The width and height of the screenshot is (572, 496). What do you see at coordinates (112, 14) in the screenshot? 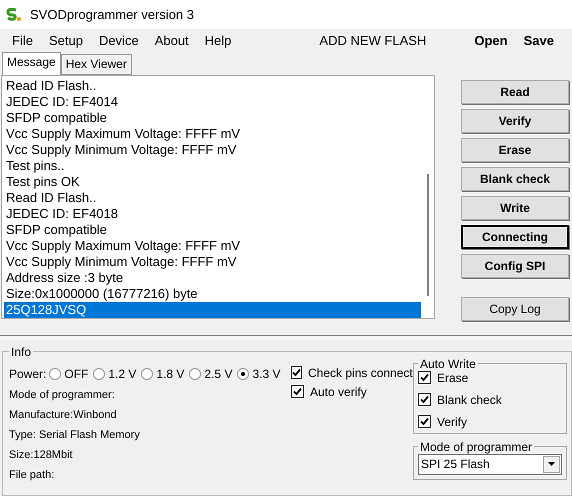
I see `window-title: SVODprogrammer version 3` at bounding box center [112, 14].